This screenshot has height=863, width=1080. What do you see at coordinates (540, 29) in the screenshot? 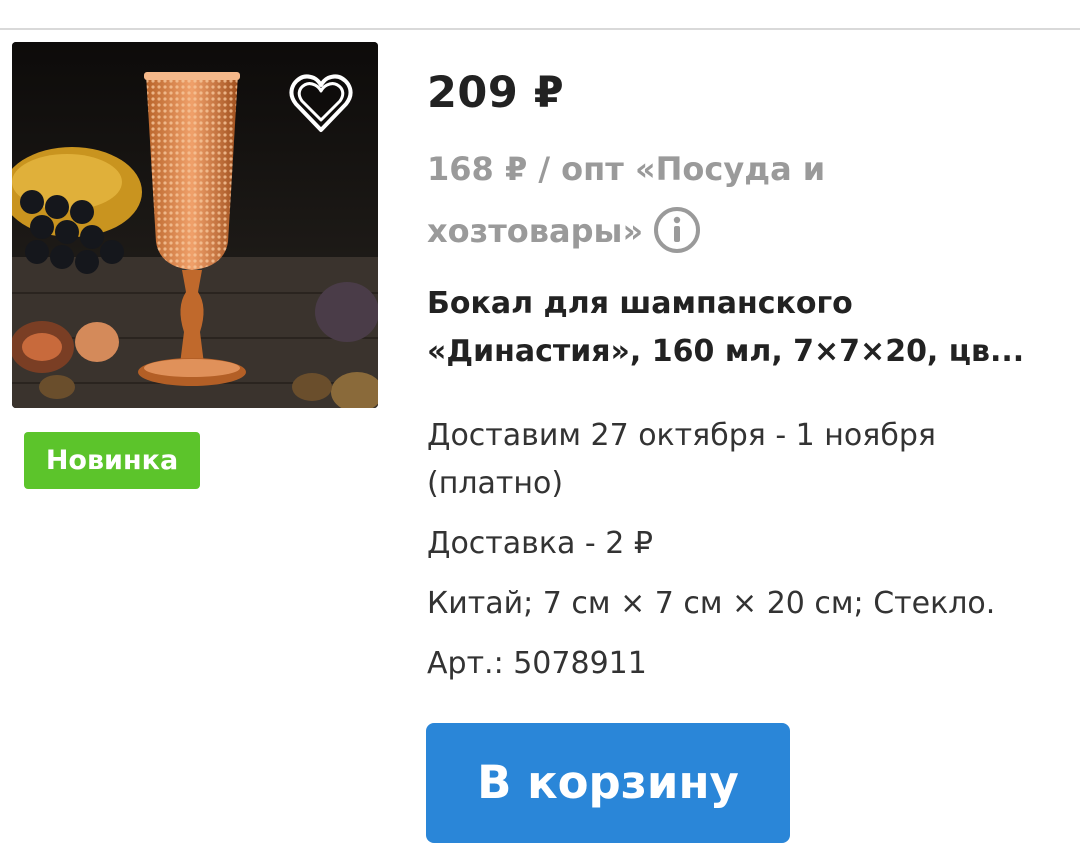
I see `divider` at bounding box center [540, 29].